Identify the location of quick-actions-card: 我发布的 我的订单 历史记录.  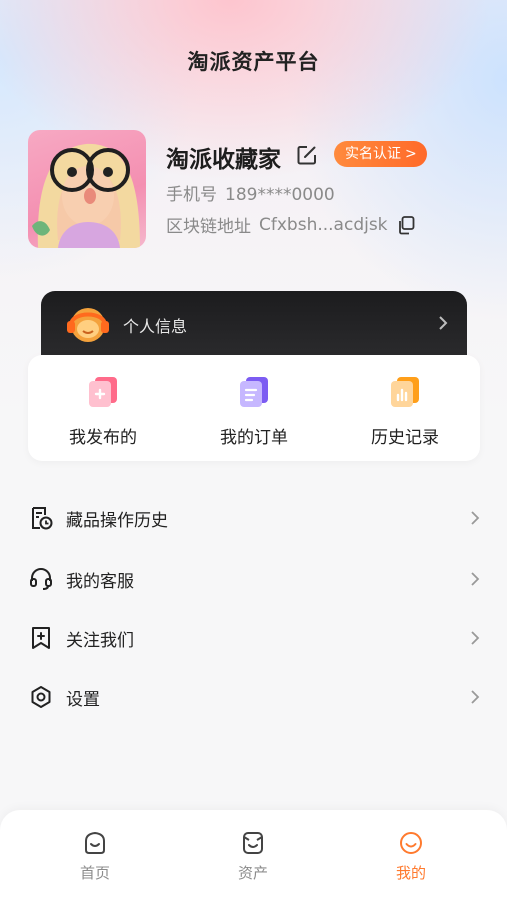
(254, 408).